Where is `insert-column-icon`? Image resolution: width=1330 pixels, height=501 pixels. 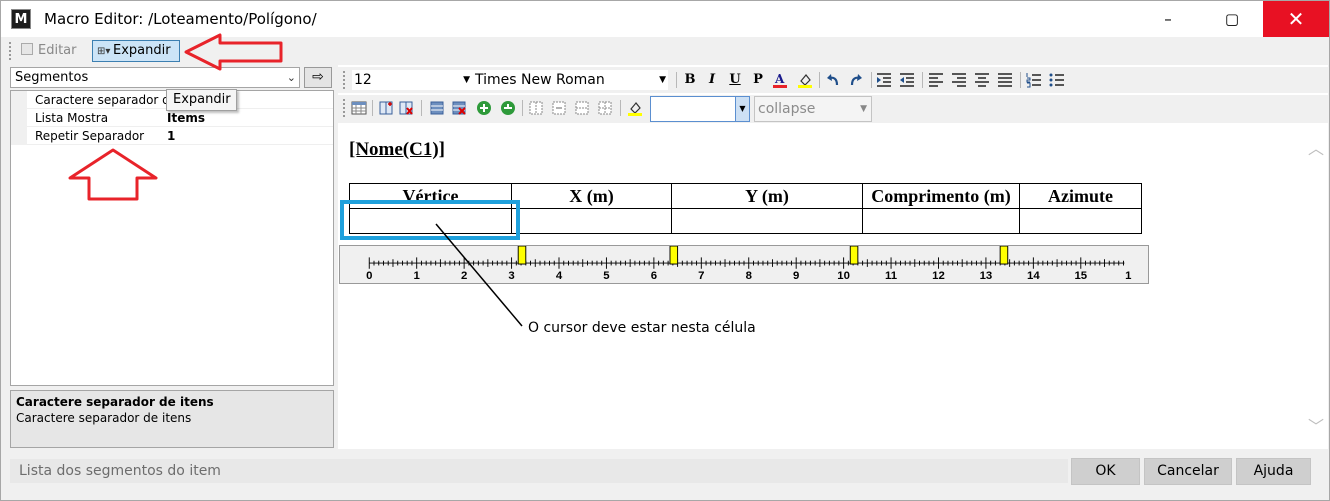
insert-column-icon is located at coordinates (386, 108).